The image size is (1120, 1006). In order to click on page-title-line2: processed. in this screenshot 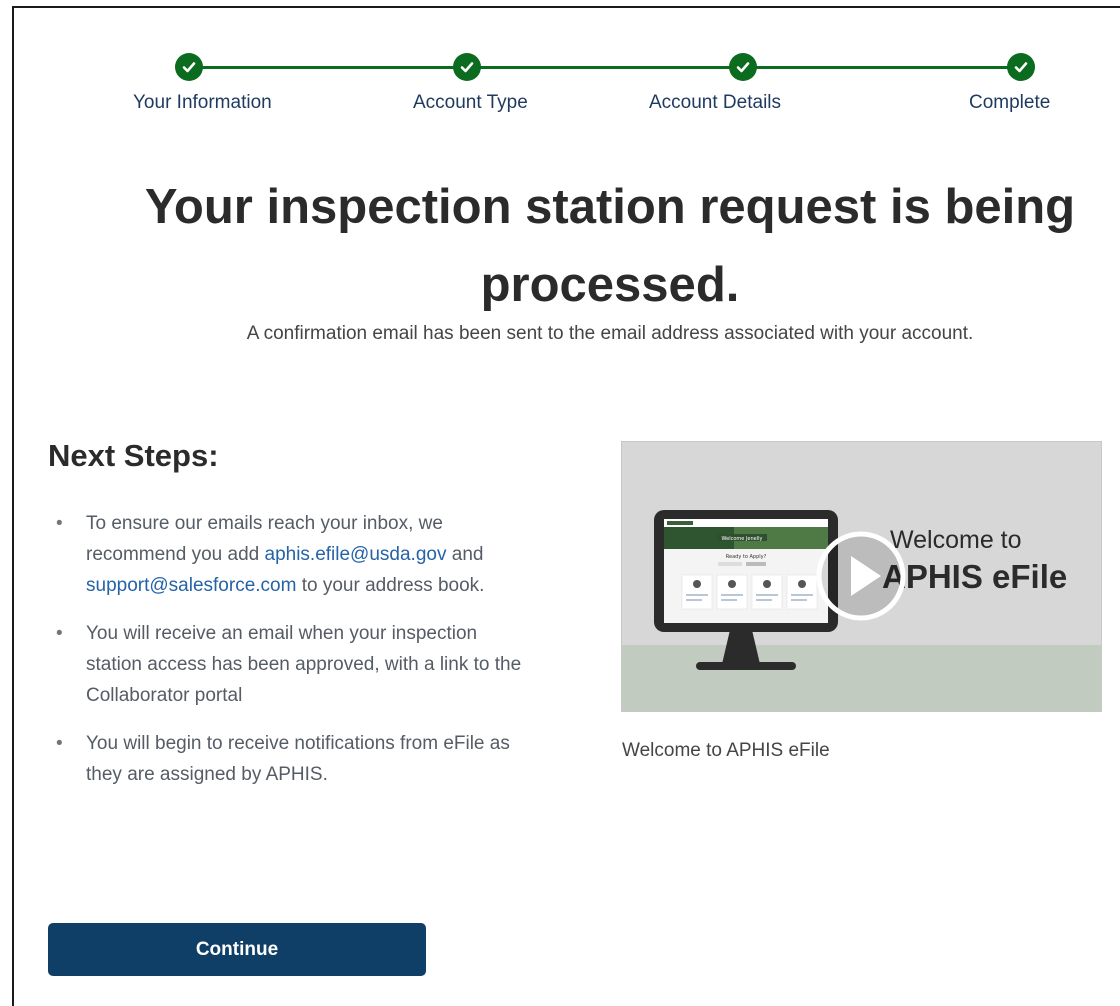, I will do `click(610, 285)`.